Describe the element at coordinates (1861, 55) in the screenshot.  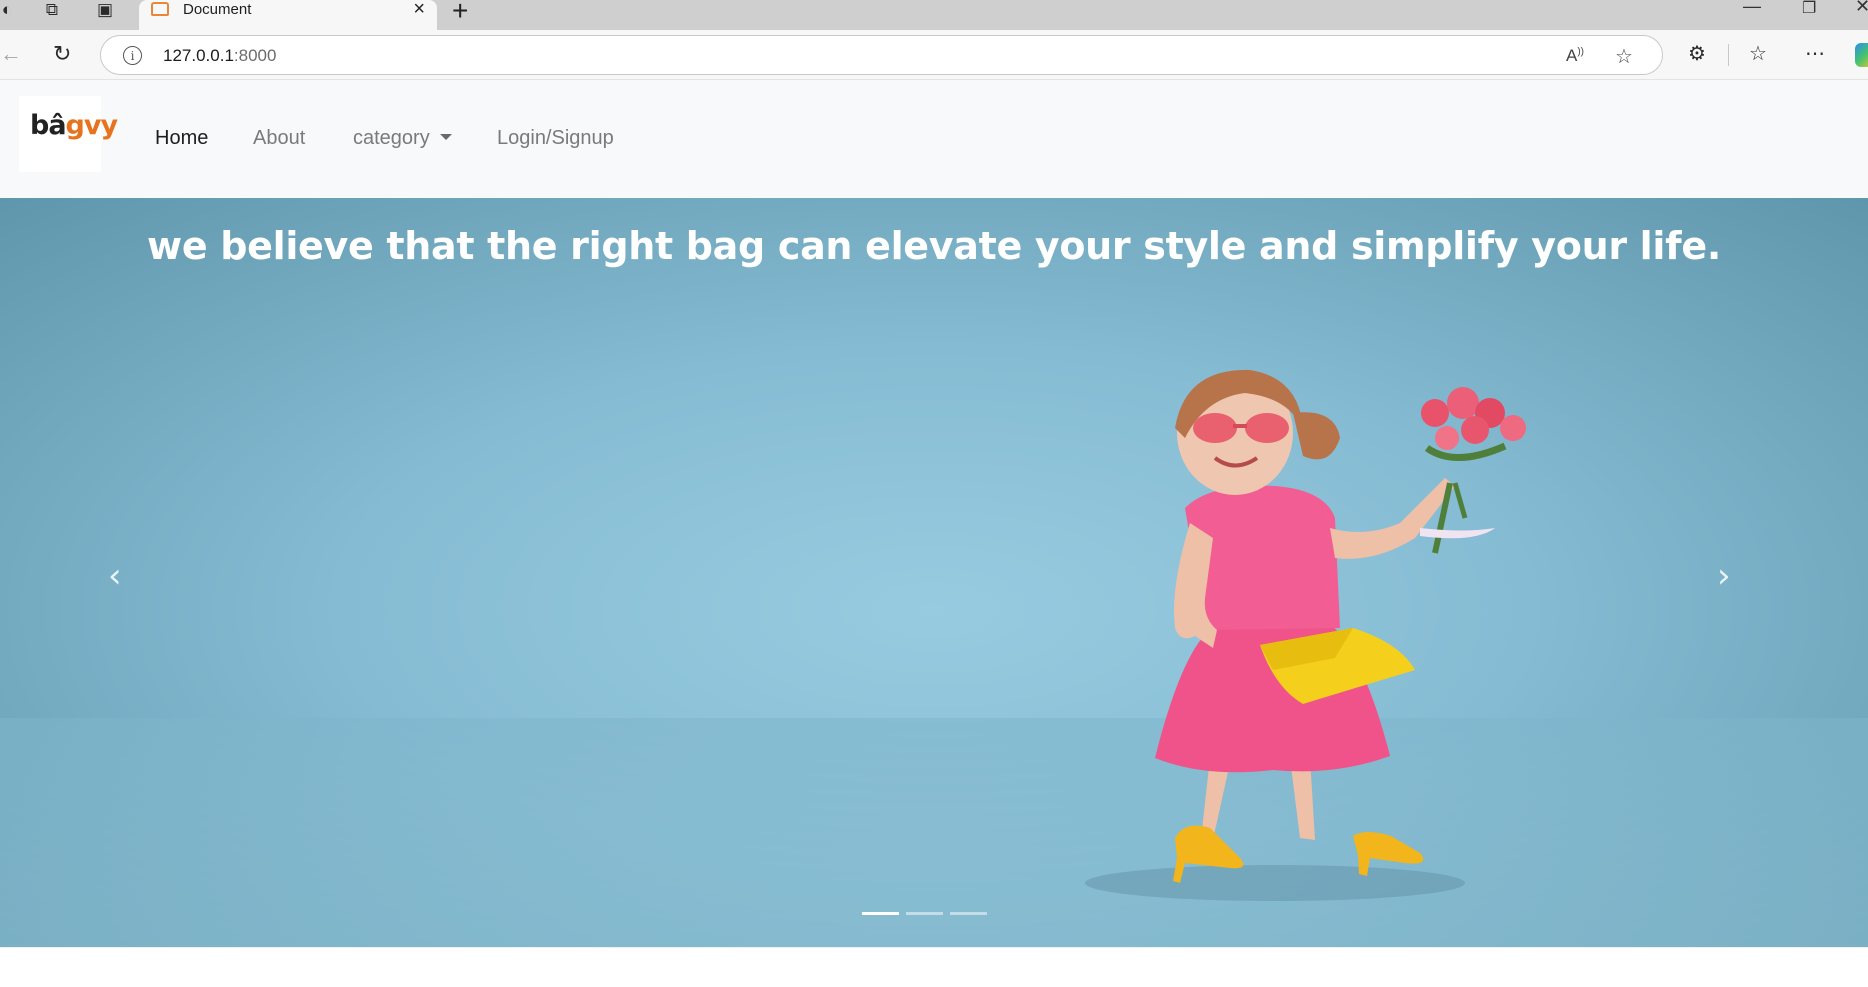
I see `copilot-icon` at that location.